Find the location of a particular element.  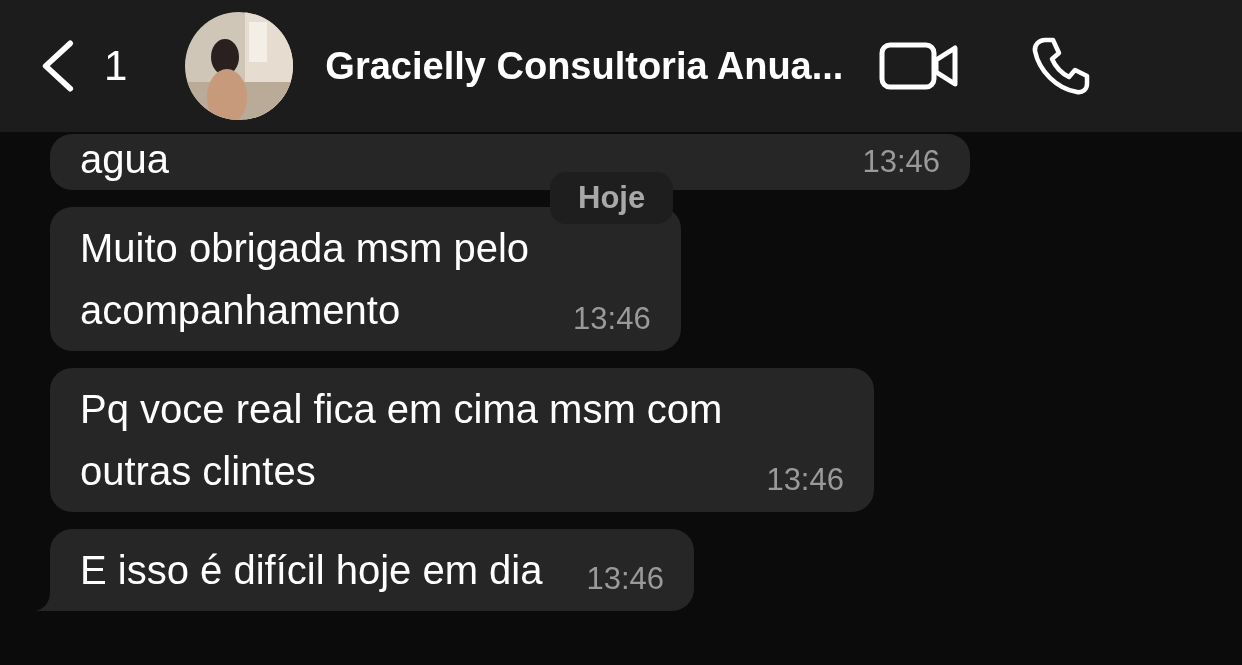

message-text: agua is located at coordinates (124, 159).